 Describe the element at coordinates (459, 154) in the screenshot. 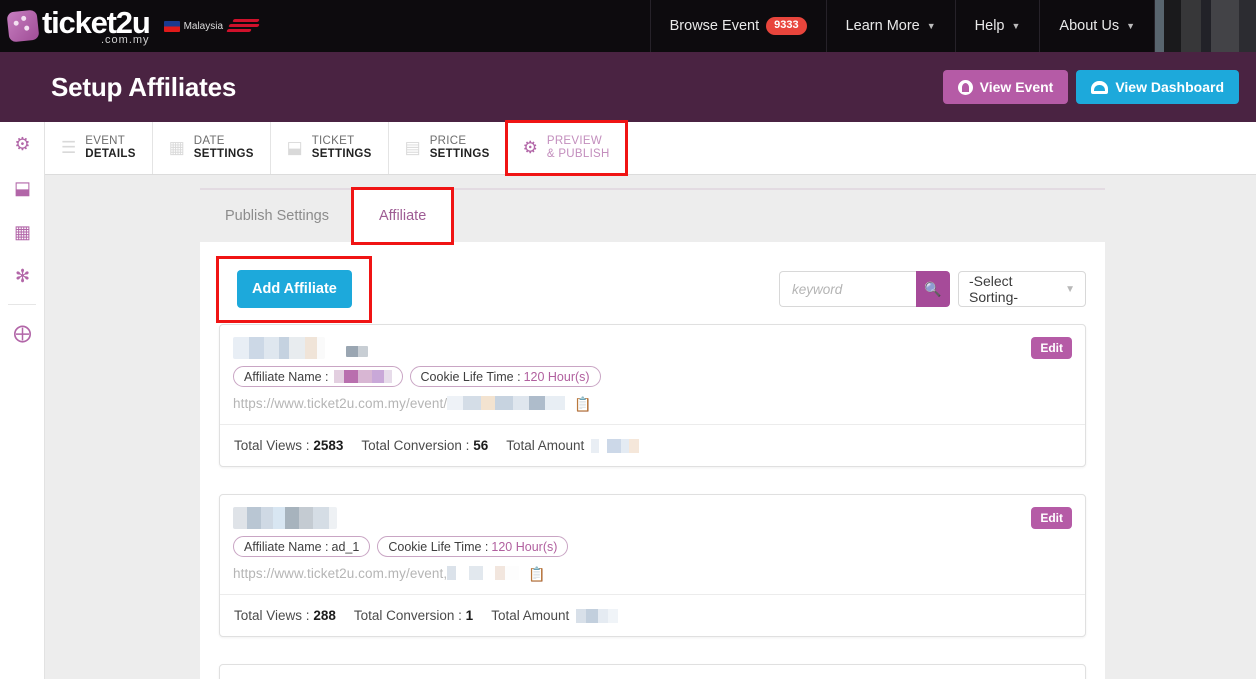

I see `tab-price-settings-line2: SETTINGS` at that location.